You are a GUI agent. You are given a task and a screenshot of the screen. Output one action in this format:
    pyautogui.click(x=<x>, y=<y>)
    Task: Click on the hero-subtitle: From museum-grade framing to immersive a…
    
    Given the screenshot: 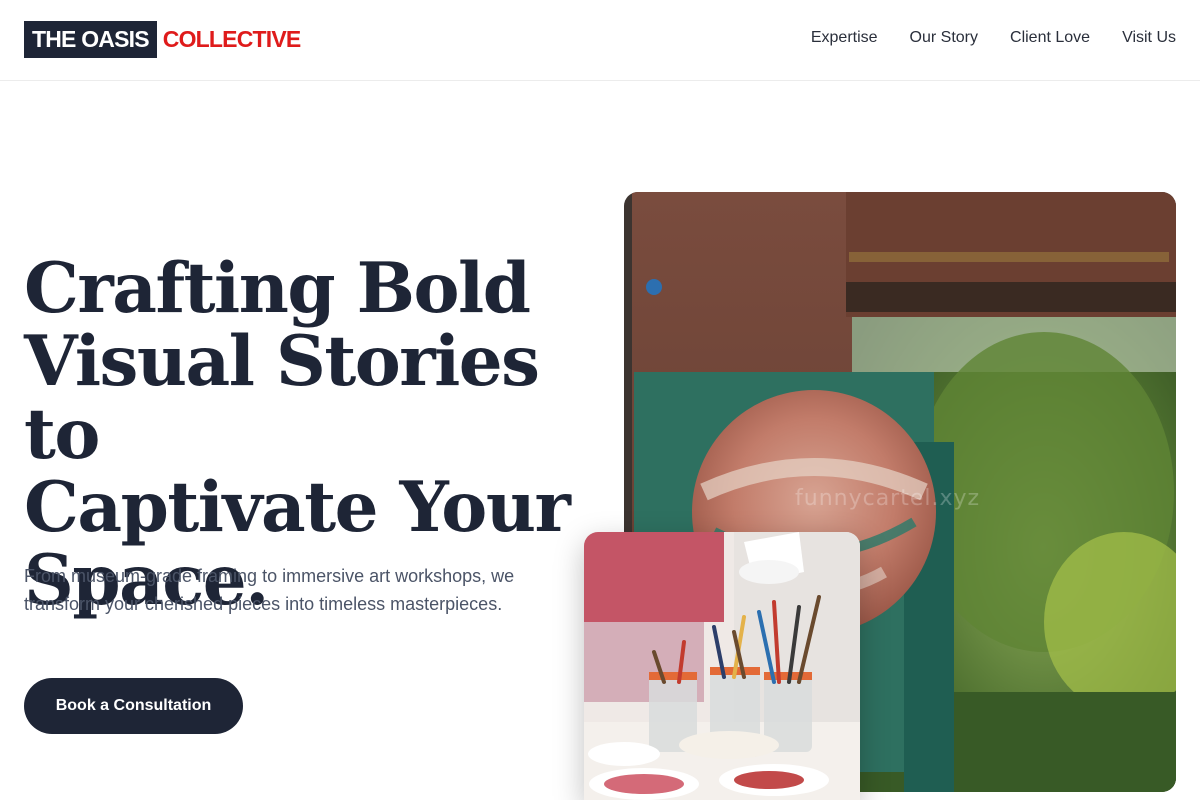 What is the action you would take?
    pyautogui.click(x=269, y=590)
    